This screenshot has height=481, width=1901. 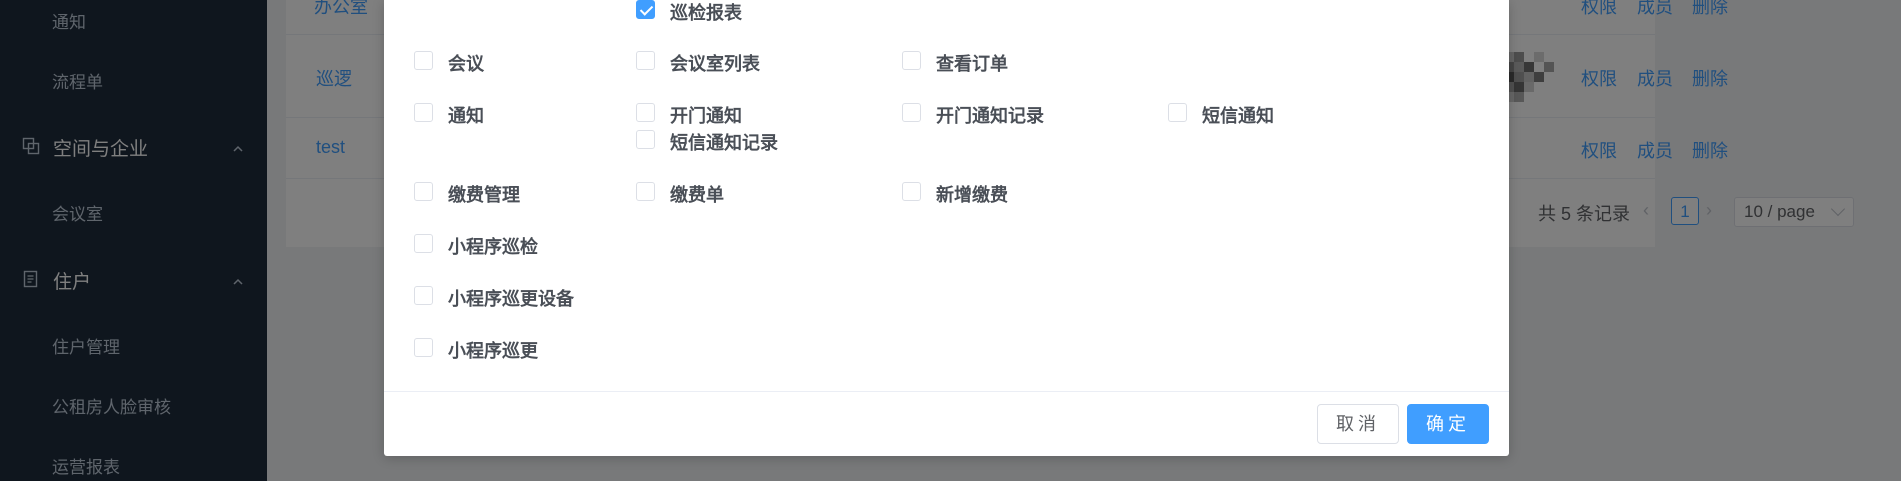 I want to click on check-icon, so click(x=645, y=9).